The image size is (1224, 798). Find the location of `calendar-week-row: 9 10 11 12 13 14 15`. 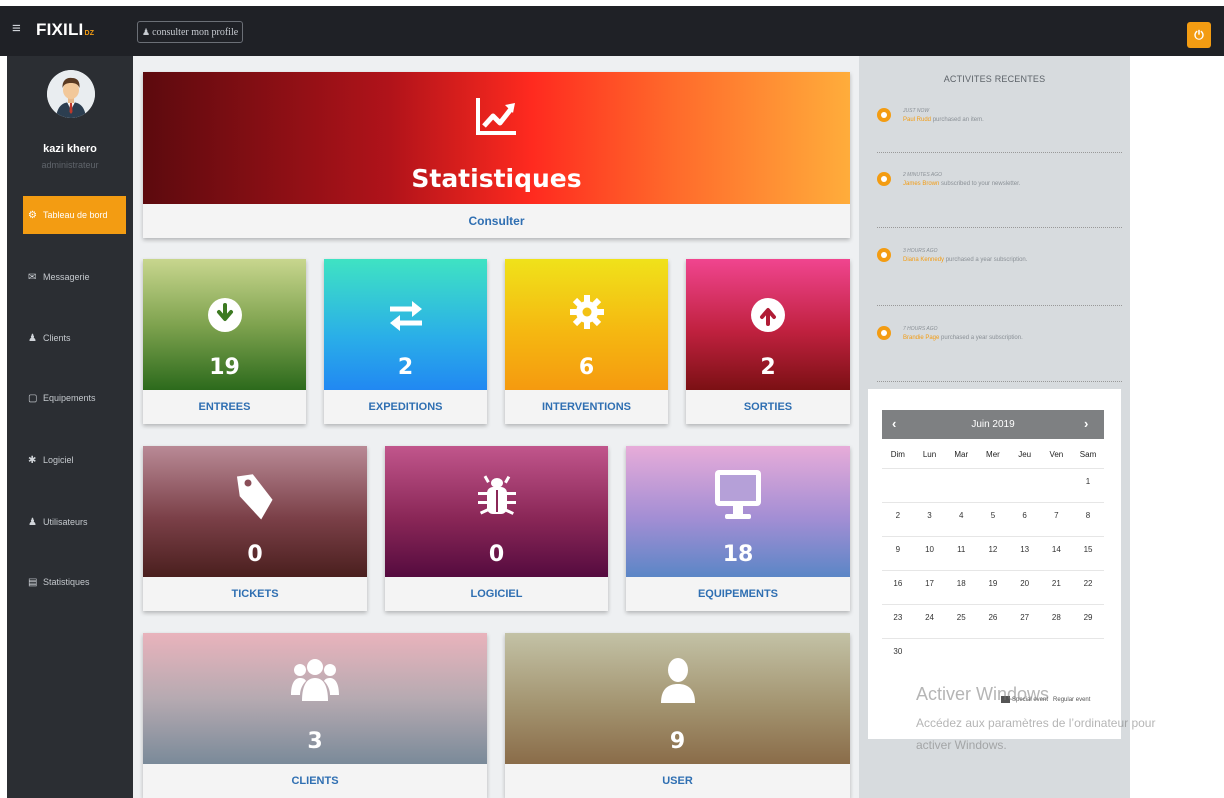

calendar-week-row: 9 10 11 12 13 14 15 is located at coordinates (993, 553).